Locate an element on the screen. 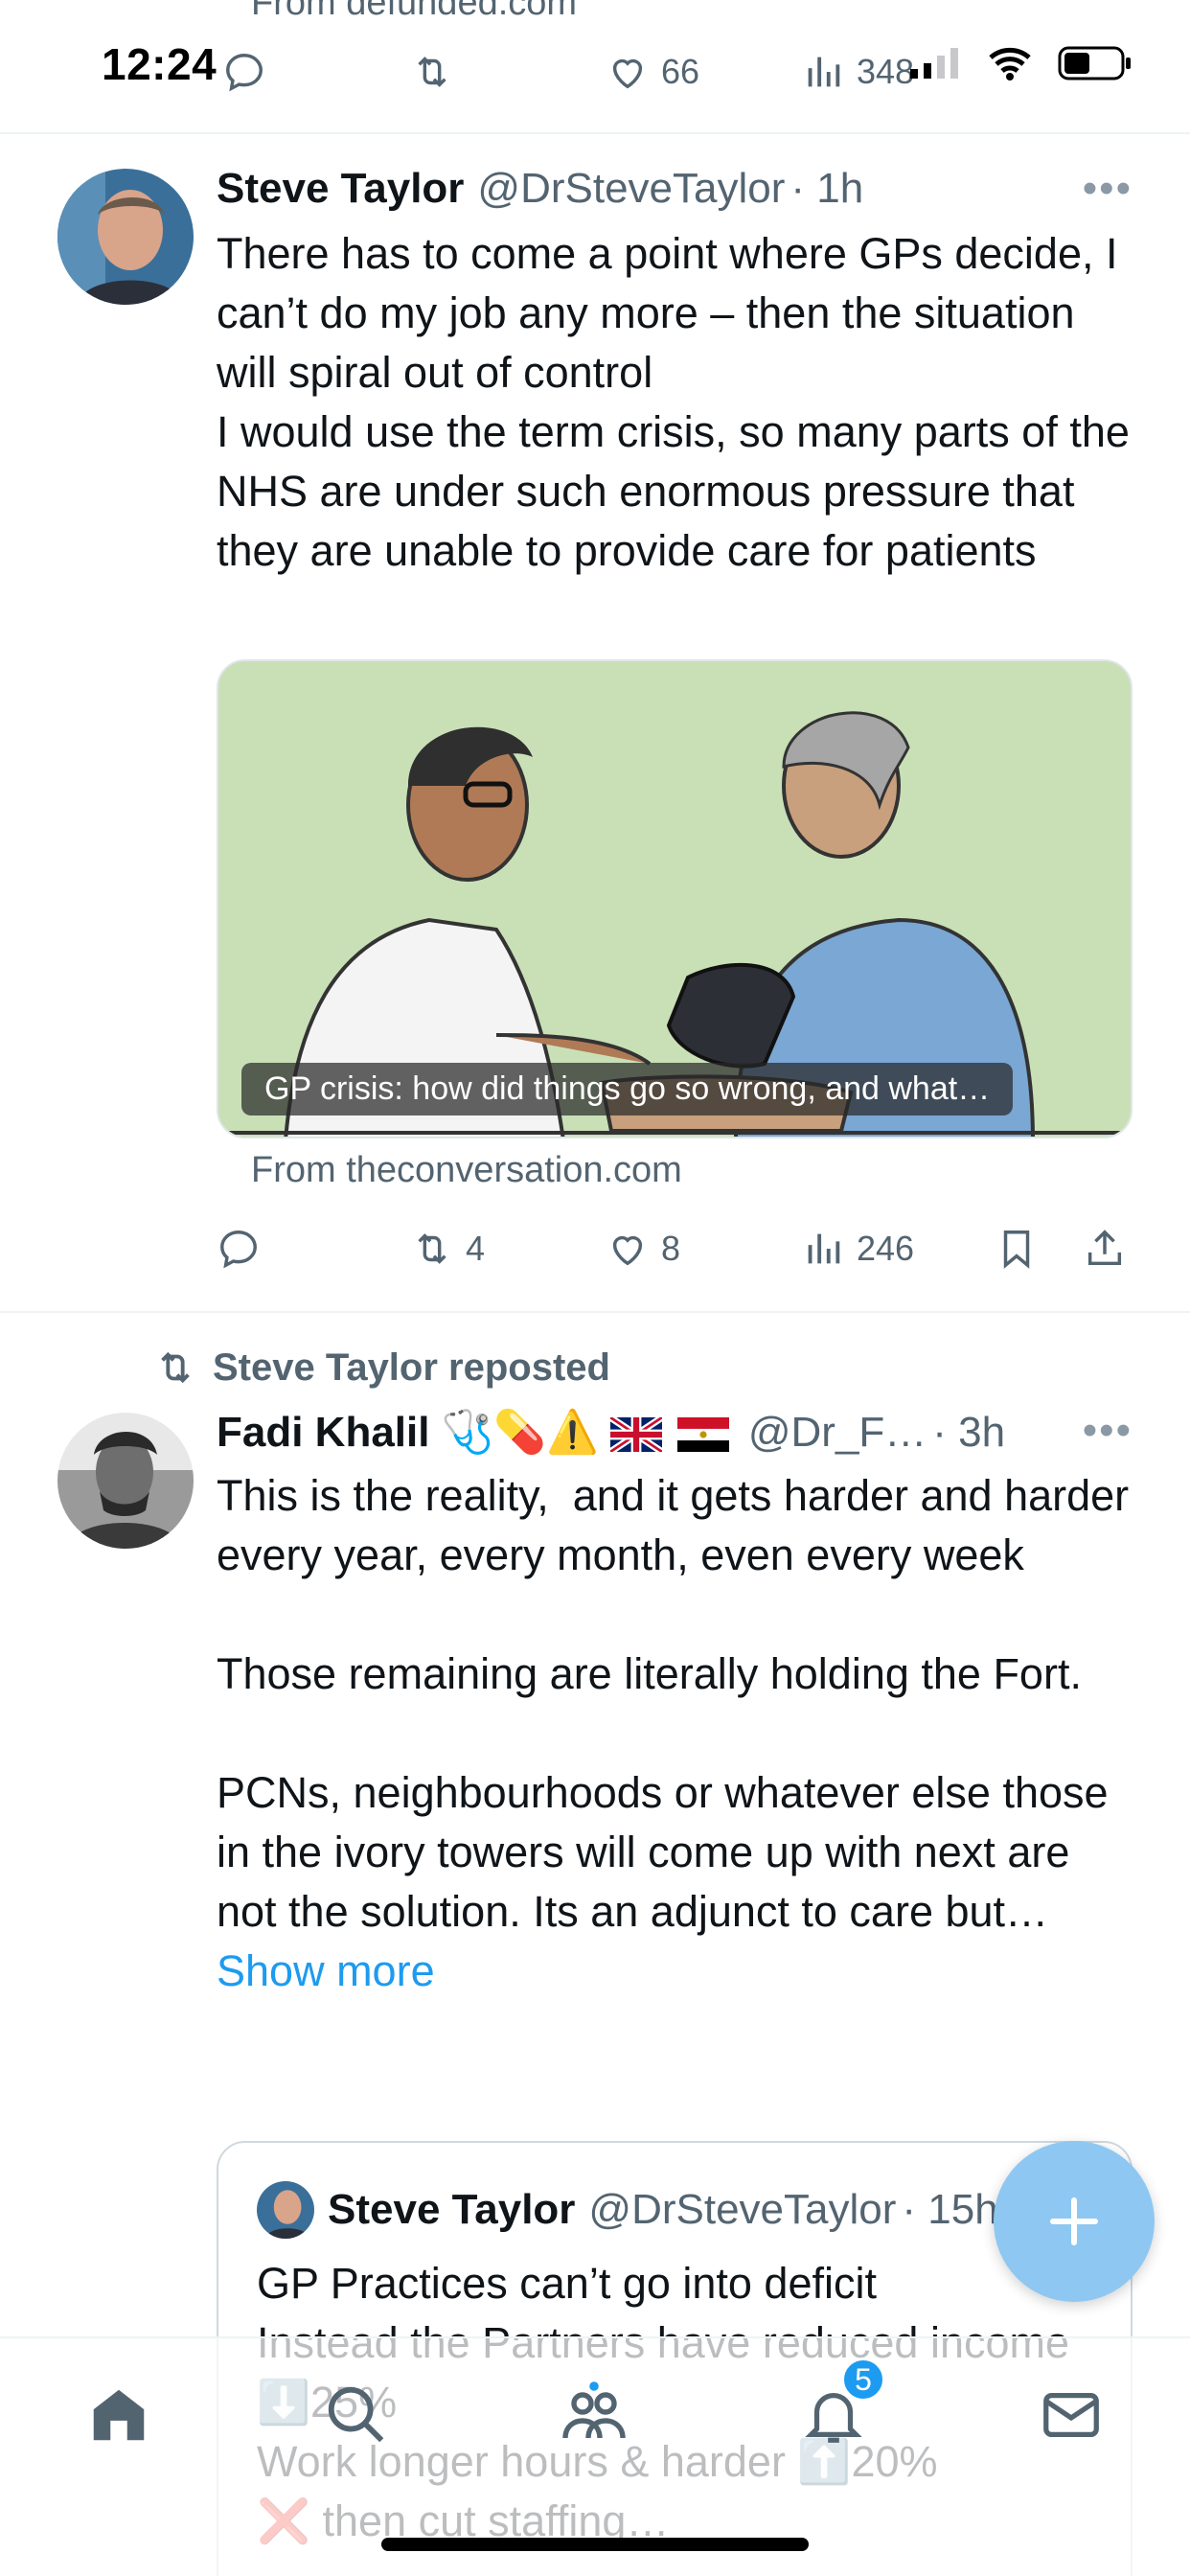  signal-icon is located at coordinates (934, 63).